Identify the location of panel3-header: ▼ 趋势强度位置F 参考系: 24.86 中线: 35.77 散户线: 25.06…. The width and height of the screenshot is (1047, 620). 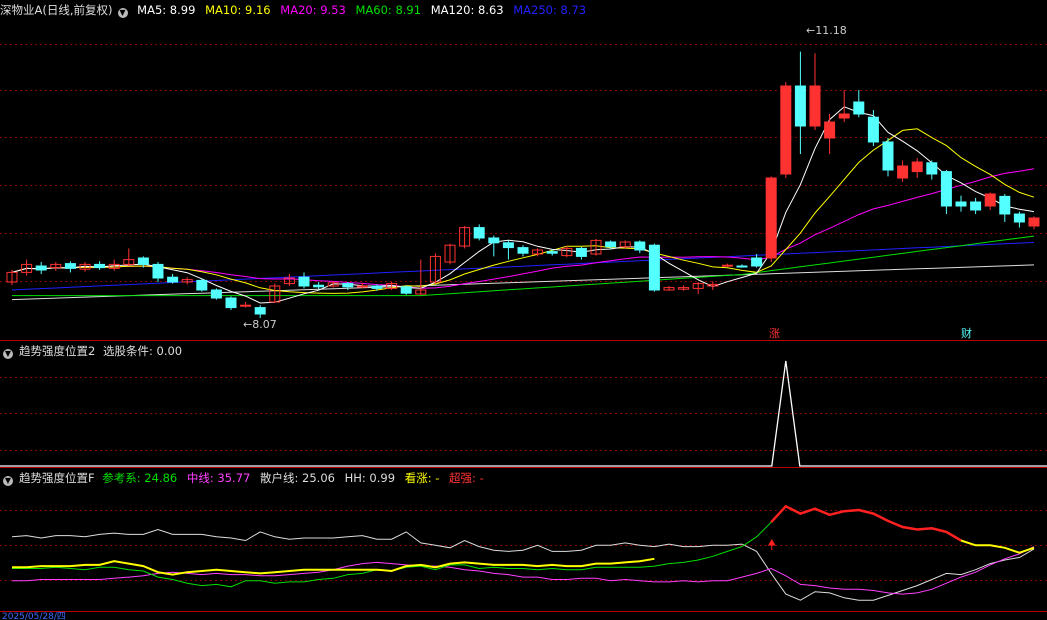
(245, 478).